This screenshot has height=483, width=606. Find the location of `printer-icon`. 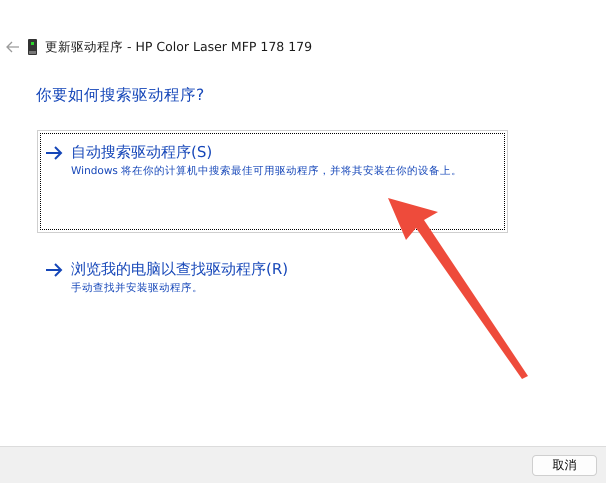

printer-icon is located at coordinates (32, 47).